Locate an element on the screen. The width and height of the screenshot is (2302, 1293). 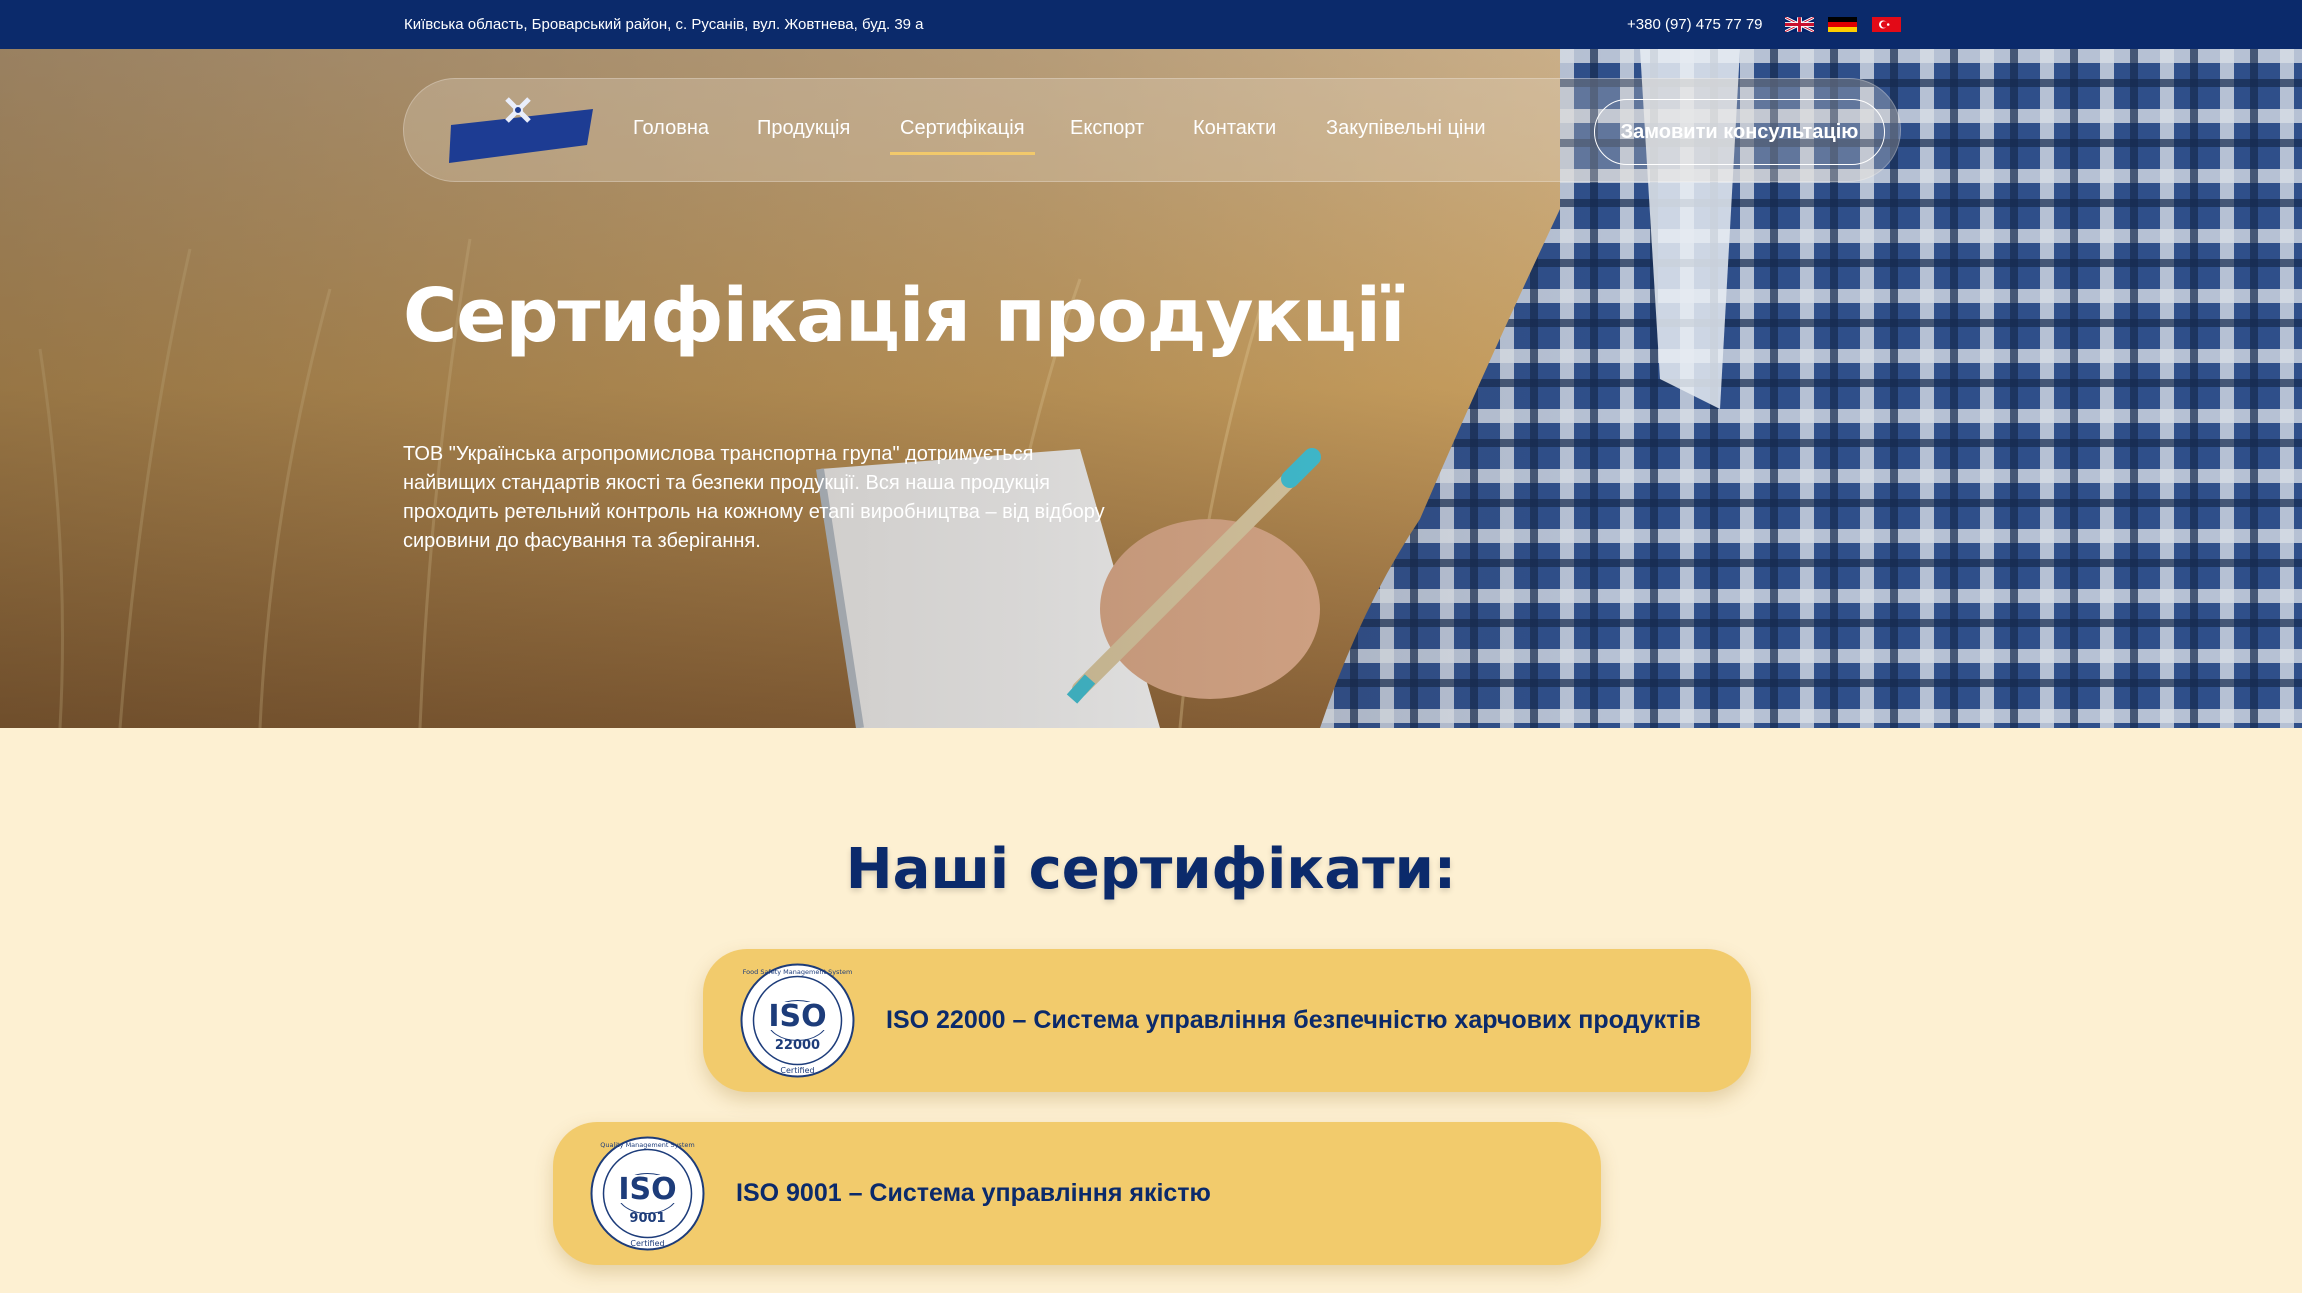
nav-item-purchase-prices: Закупівельні ціни is located at coordinates (1406, 128).